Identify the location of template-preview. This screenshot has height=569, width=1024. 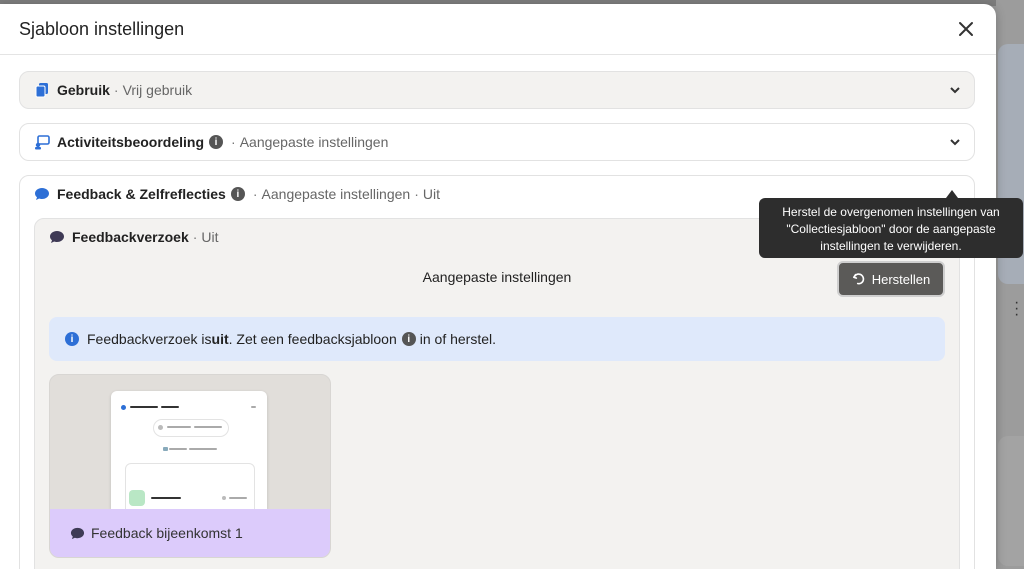
(189, 453).